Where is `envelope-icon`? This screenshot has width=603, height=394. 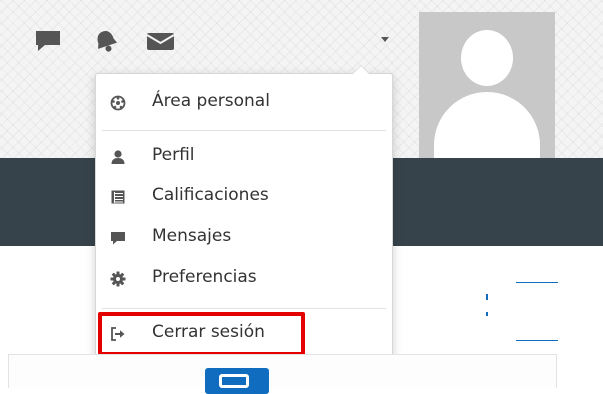 envelope-icon is located at coordinates (161, 41).